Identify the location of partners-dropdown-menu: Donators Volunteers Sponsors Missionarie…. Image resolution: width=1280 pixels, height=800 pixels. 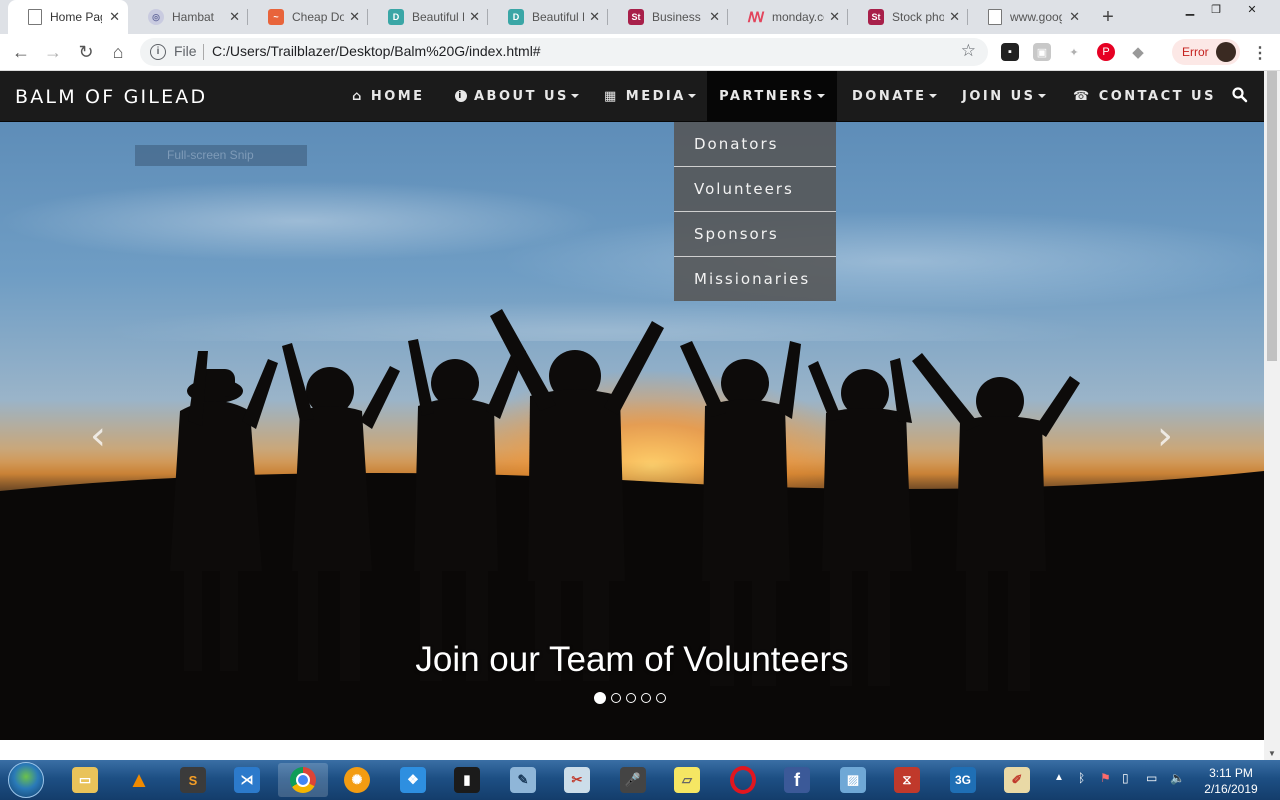
(755, 211).